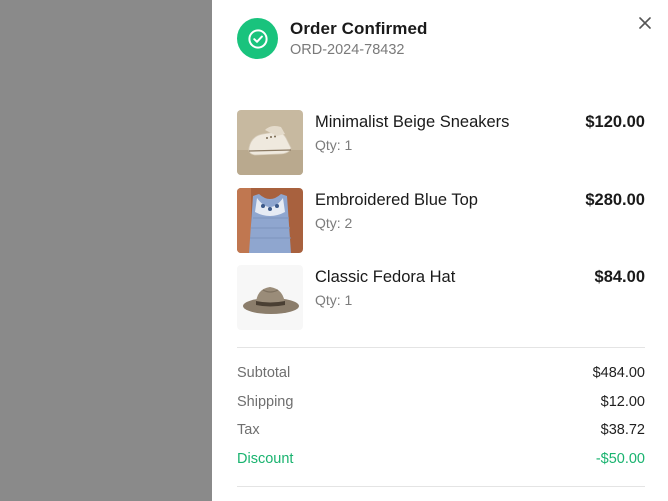 Image resolution: width=668 pixels, height=501 pixels. Describe the element at coordinates (441, 376) in the screenshot. I see `summary-row-subtotal: Subtotal $484.00` at that location.